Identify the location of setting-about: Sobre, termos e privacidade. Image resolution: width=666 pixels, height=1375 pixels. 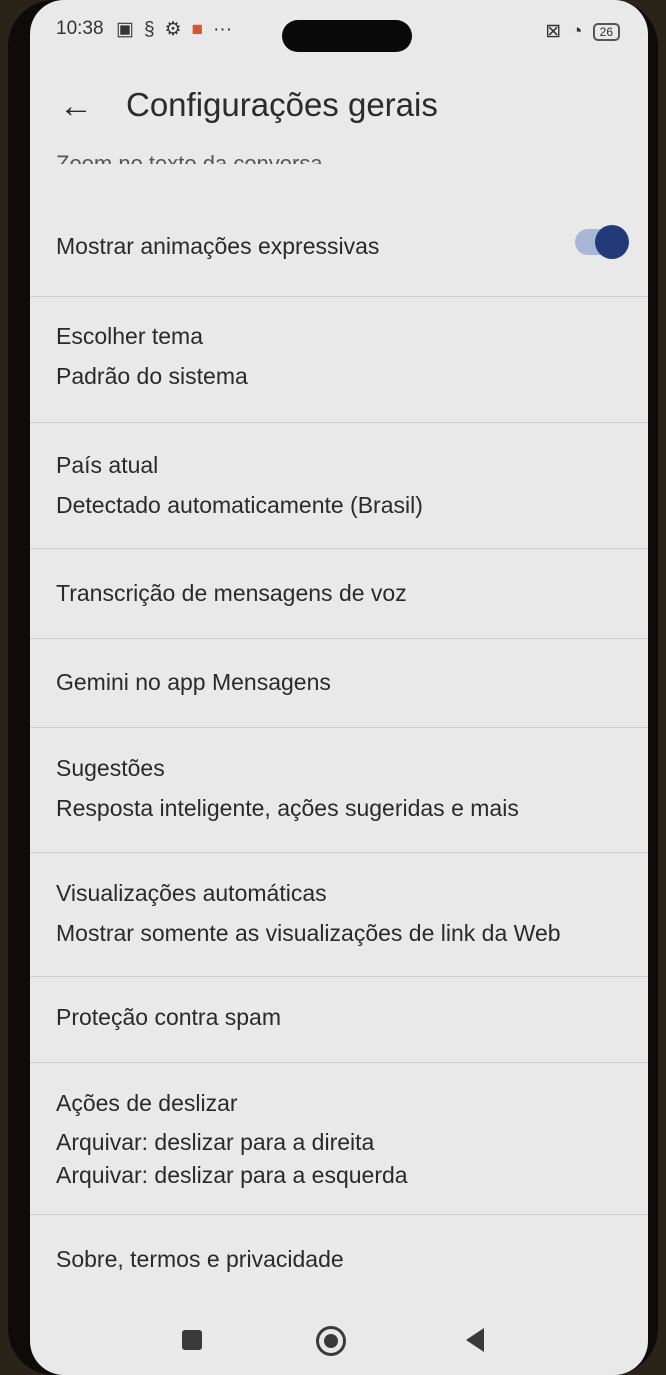
(339, 1257).